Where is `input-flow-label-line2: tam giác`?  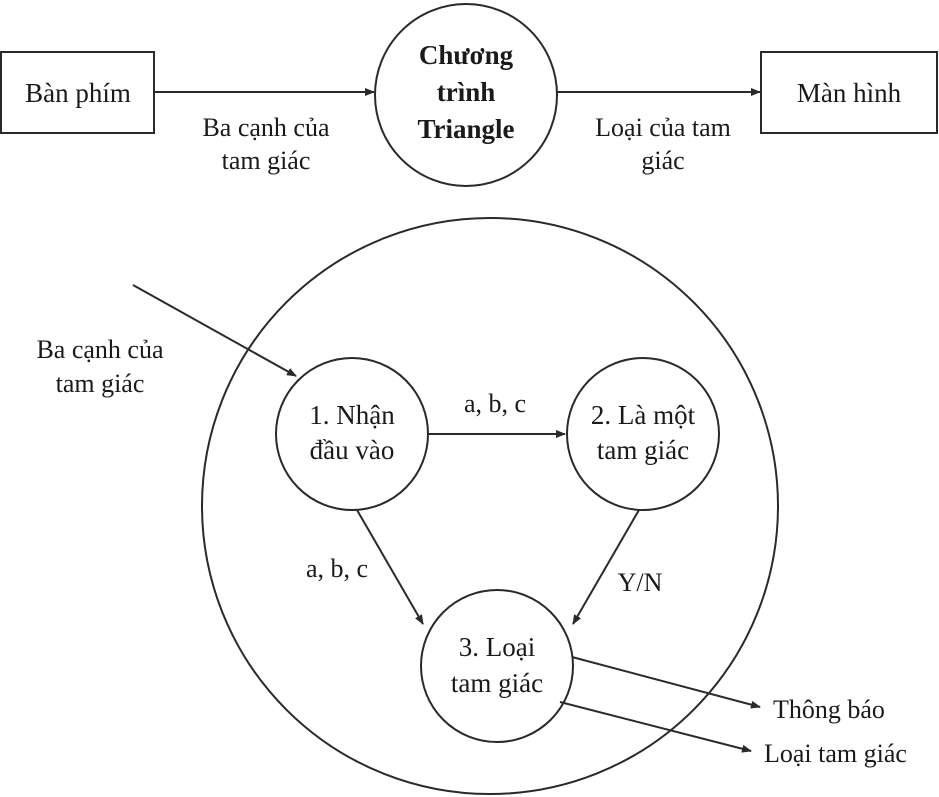 input-flow-label-line2: tam giác is located at coordinates (266, 160).